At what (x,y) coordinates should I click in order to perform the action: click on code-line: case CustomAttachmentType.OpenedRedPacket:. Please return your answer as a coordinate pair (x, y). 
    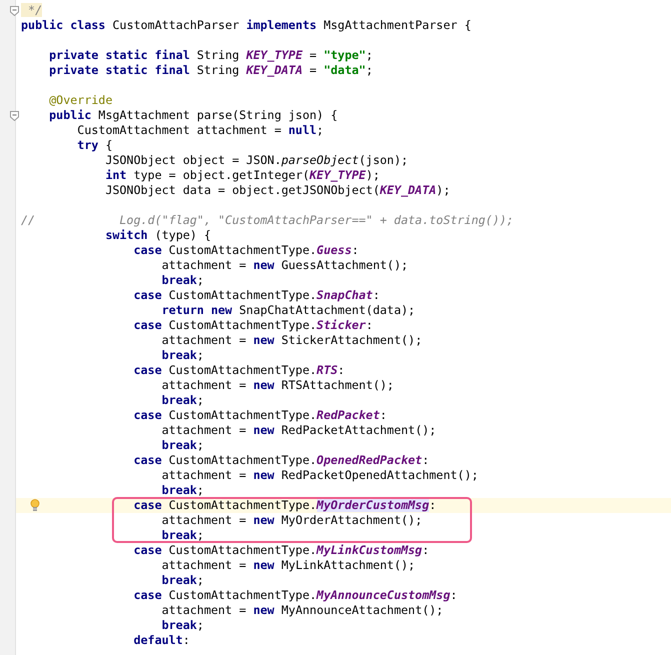
    Looking at the image, I should click on (281, 460).